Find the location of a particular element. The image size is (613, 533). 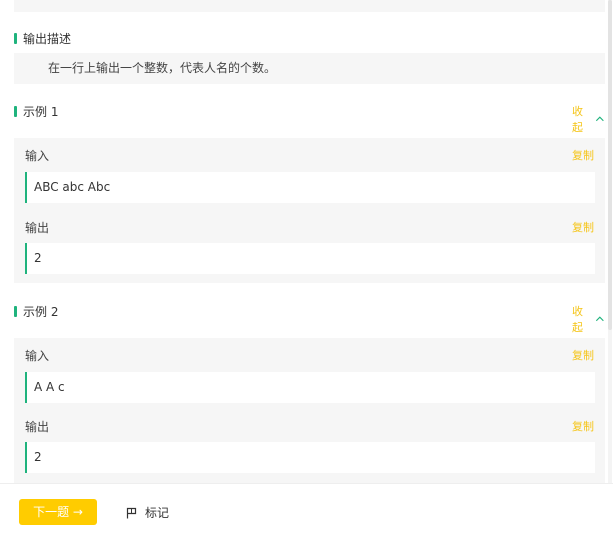

example-1-heading: 示例 1 is located at coordinates (36, 111).